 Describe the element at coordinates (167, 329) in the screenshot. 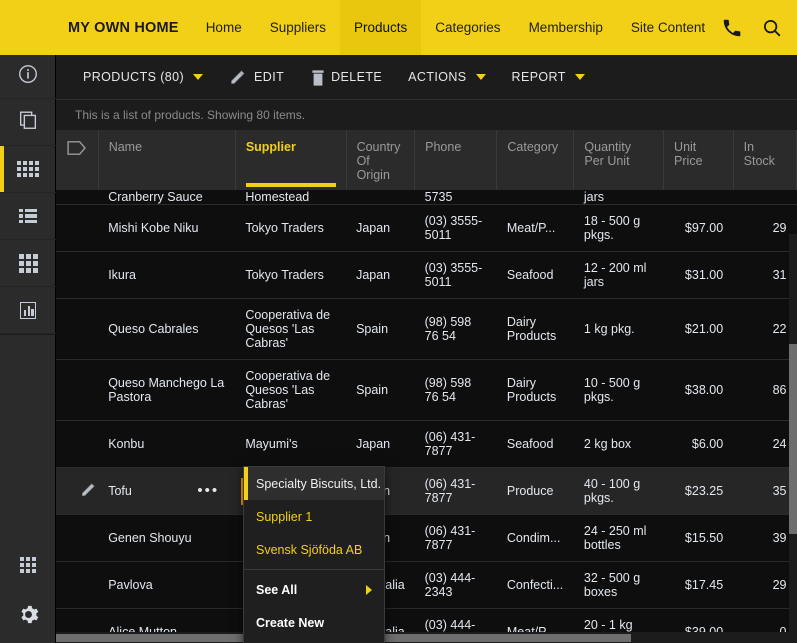

I see `cell-name: Queso Cabrales` at that location.